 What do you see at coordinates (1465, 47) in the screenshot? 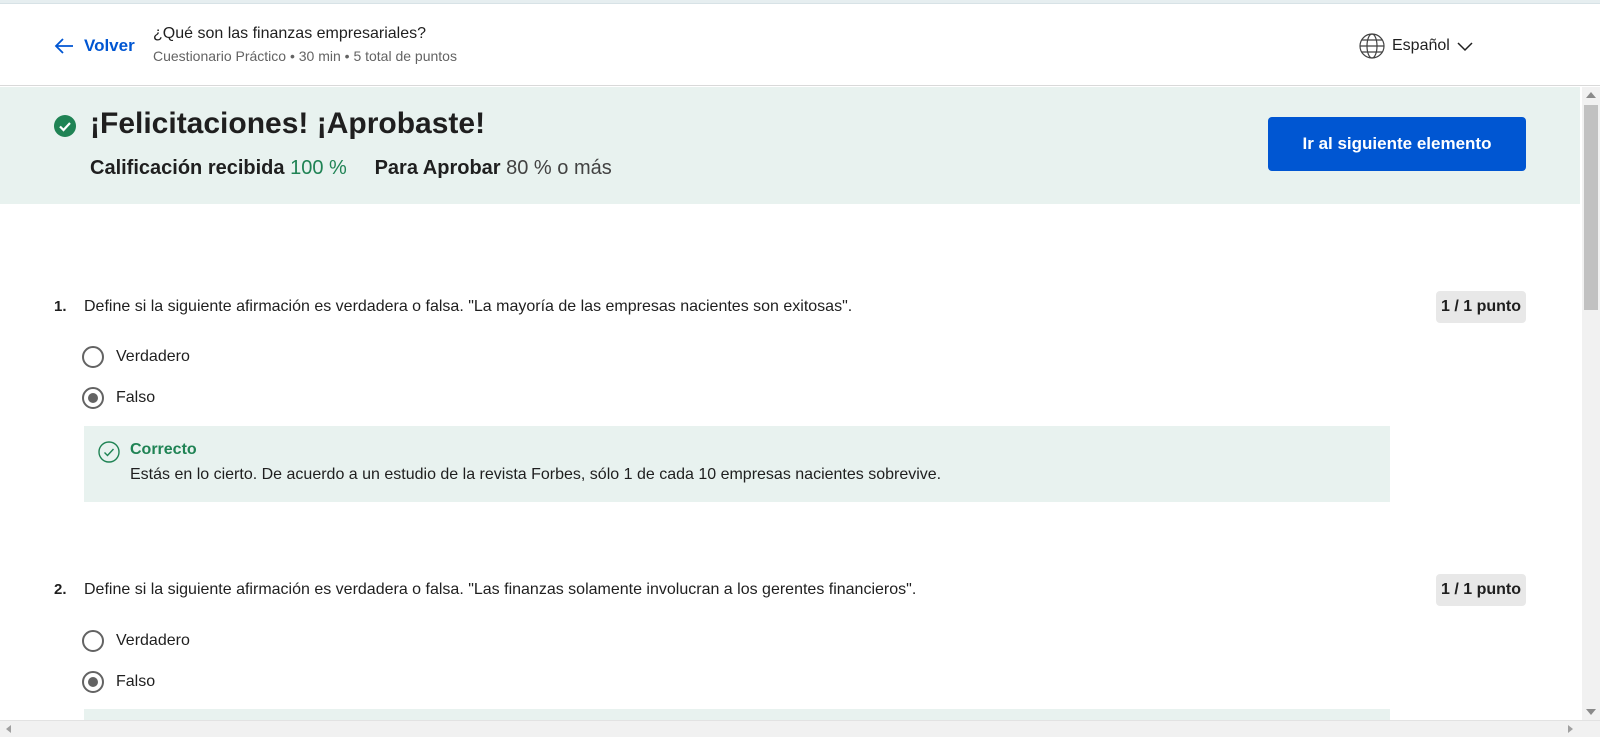
I see `chevron-down-icon` at bounding box center [1465, 47].